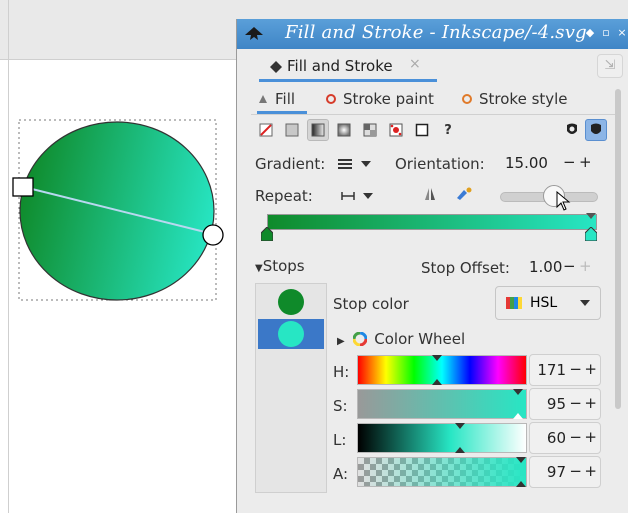 The width and height of the screenshot is (628, 513). I want to click on lightness-plus-button: +, so click(590, 437).